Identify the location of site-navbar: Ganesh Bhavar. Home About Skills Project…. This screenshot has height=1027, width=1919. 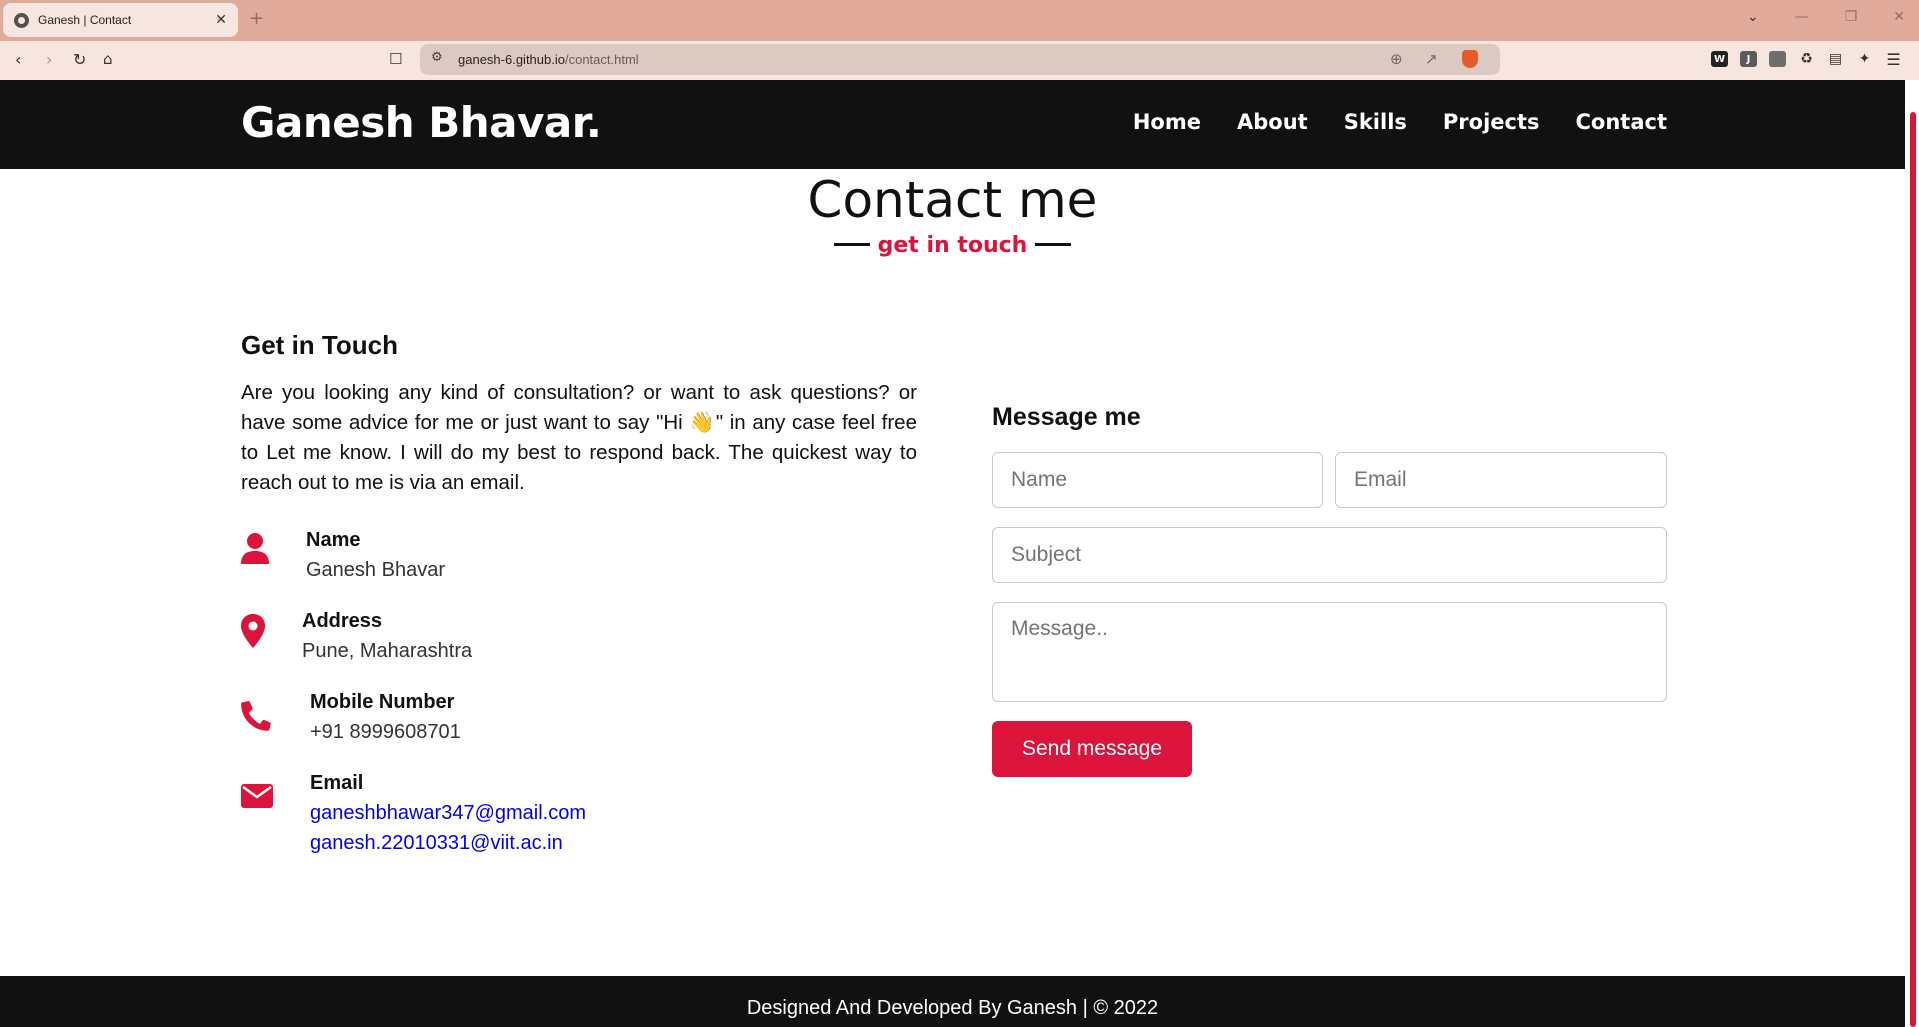
(952, 124).